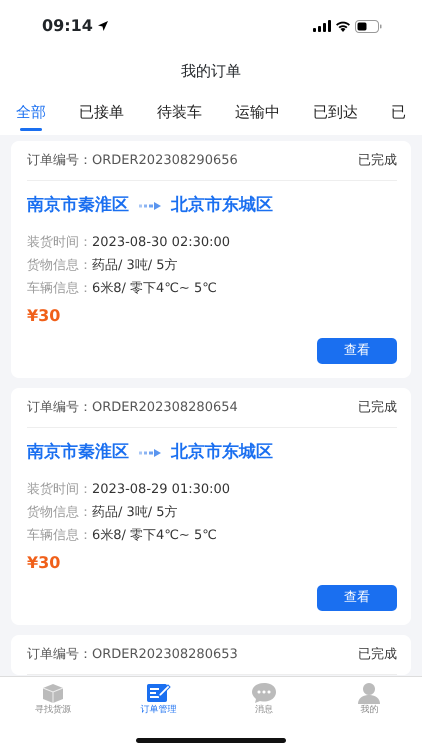 This screenshot has width=422, height=750. What do you see at coordinates (31, 112) in the screenshot?
I see `tab: 全部` at bounding box center [31, 112].